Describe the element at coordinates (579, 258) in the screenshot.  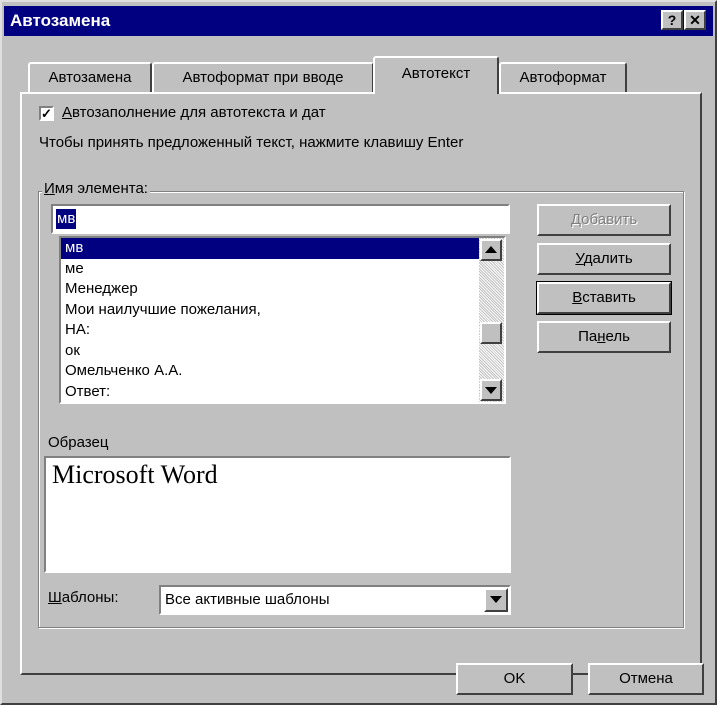
I see `delete-button-accel: У` at that location.